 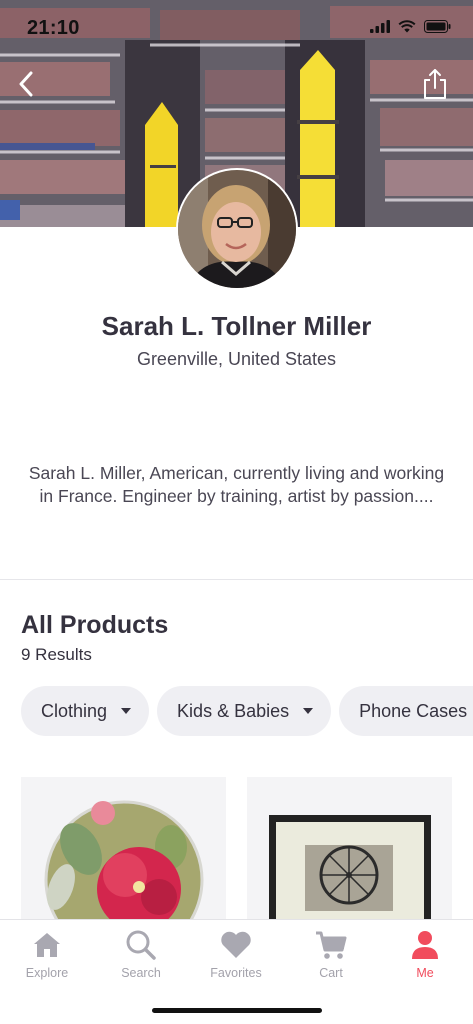 What do you see at coordinates (425, 945) in the screenshot?
I see `person-icon` at bounding box center [425, 945].